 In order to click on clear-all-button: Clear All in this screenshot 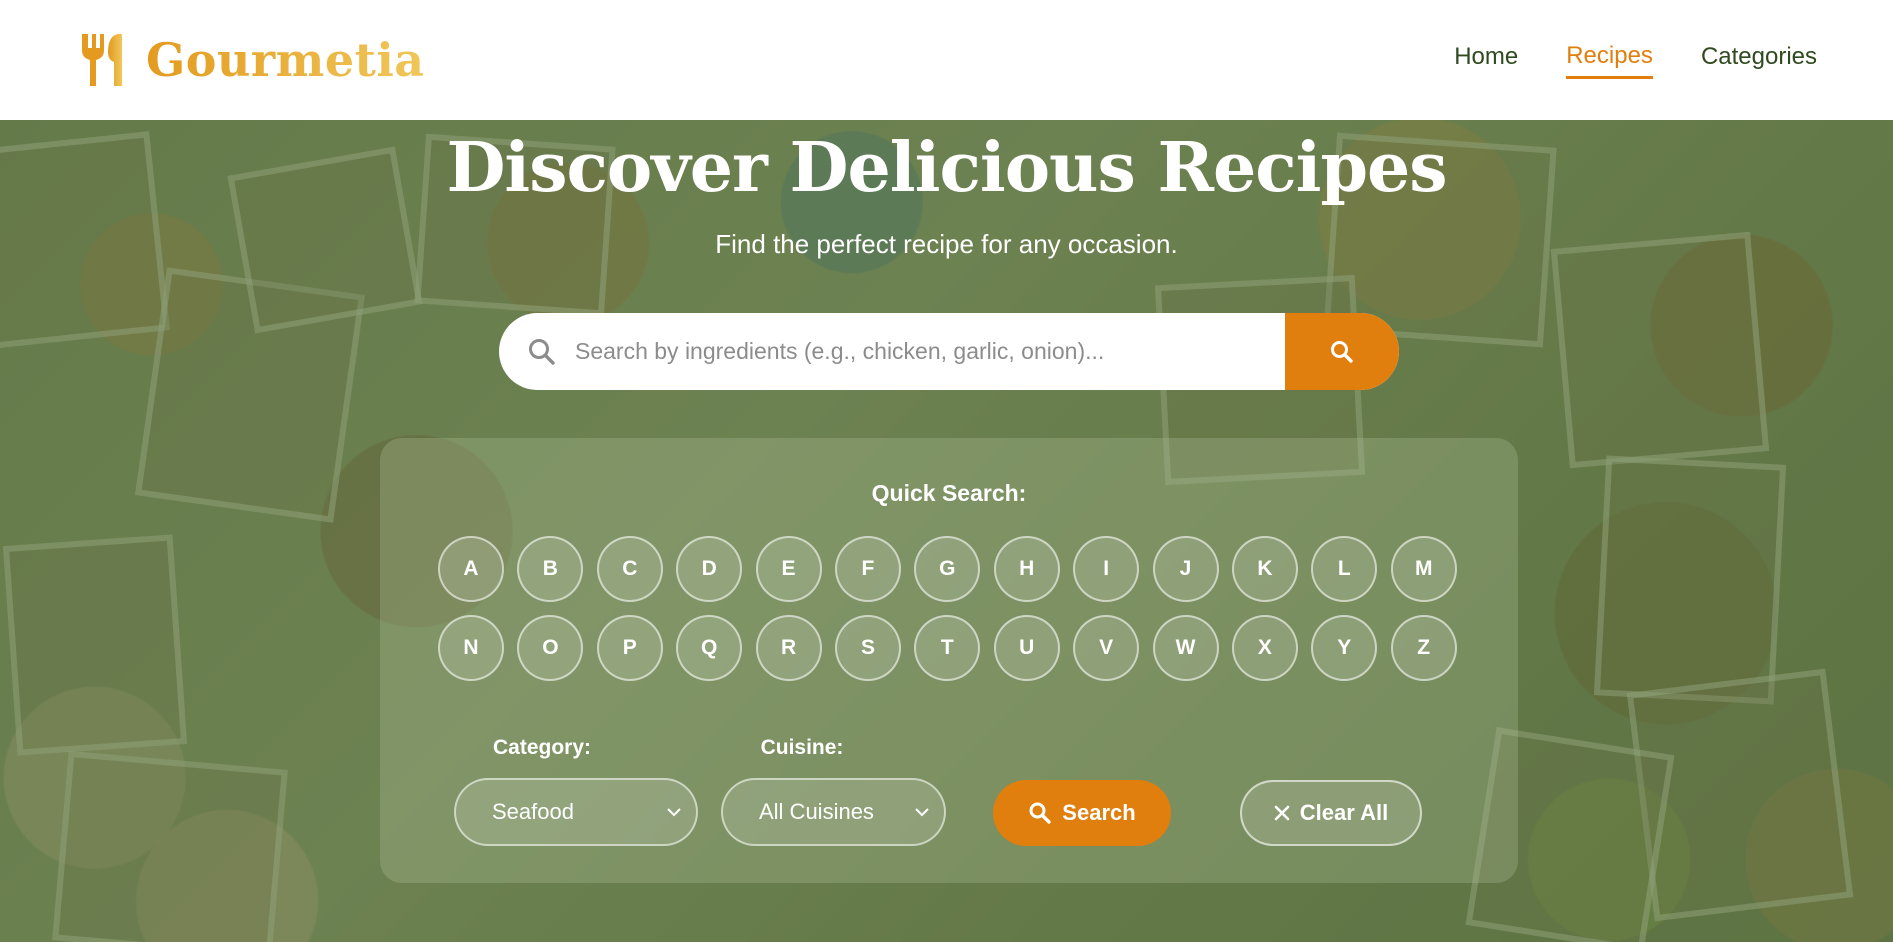, I will do `click(1331, 813)`.